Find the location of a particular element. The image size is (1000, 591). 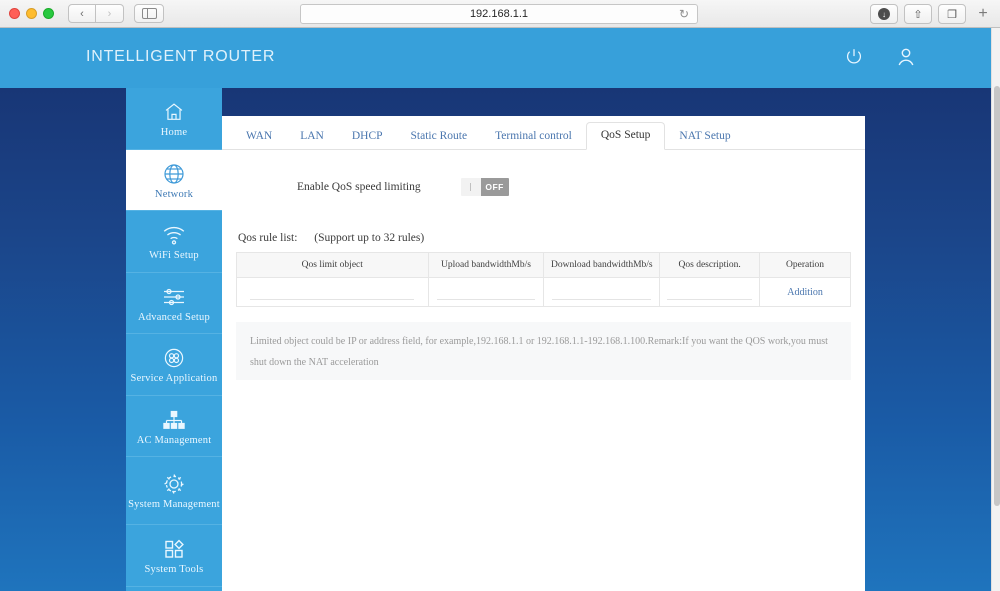

table-row: Addition is located at coordinates (543, 292).